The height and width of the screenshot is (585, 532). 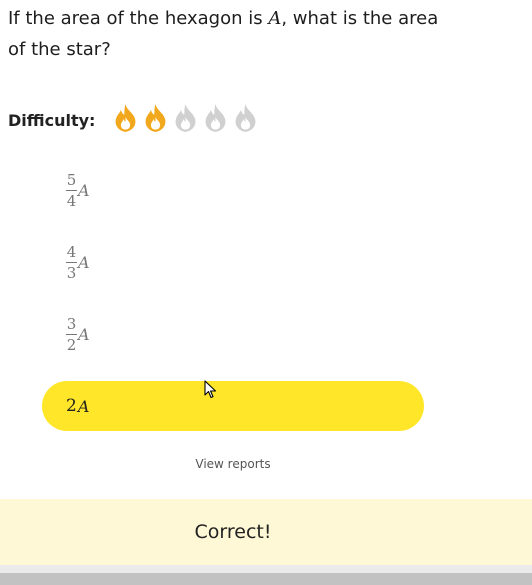 What do you see at coordinates (233, 334) in the screenshot?
I see `answer-choice-3: 3 2 A` at bounding box center [233, 334].